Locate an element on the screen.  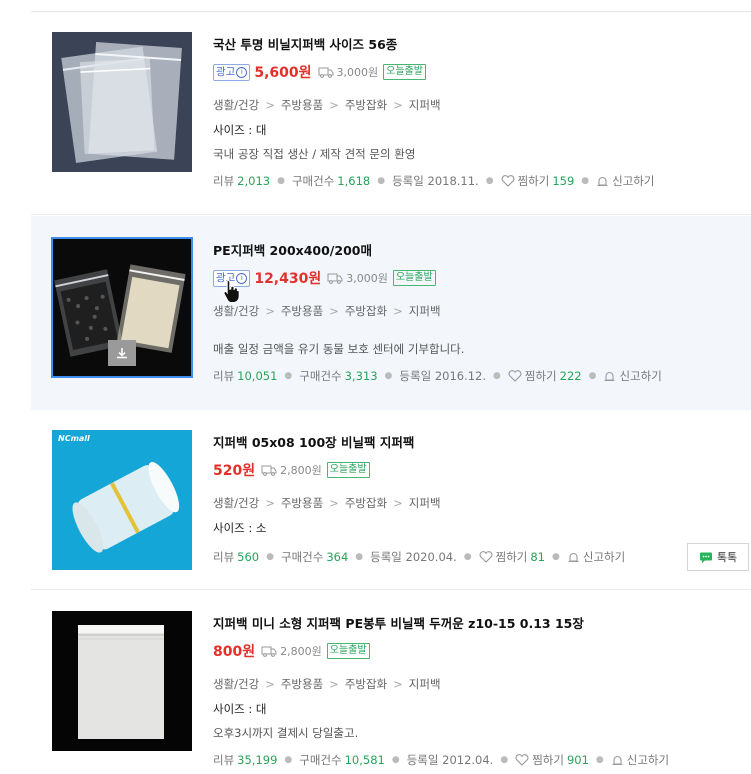
product-price: 12,430원 is located at coordinates (287, 278).